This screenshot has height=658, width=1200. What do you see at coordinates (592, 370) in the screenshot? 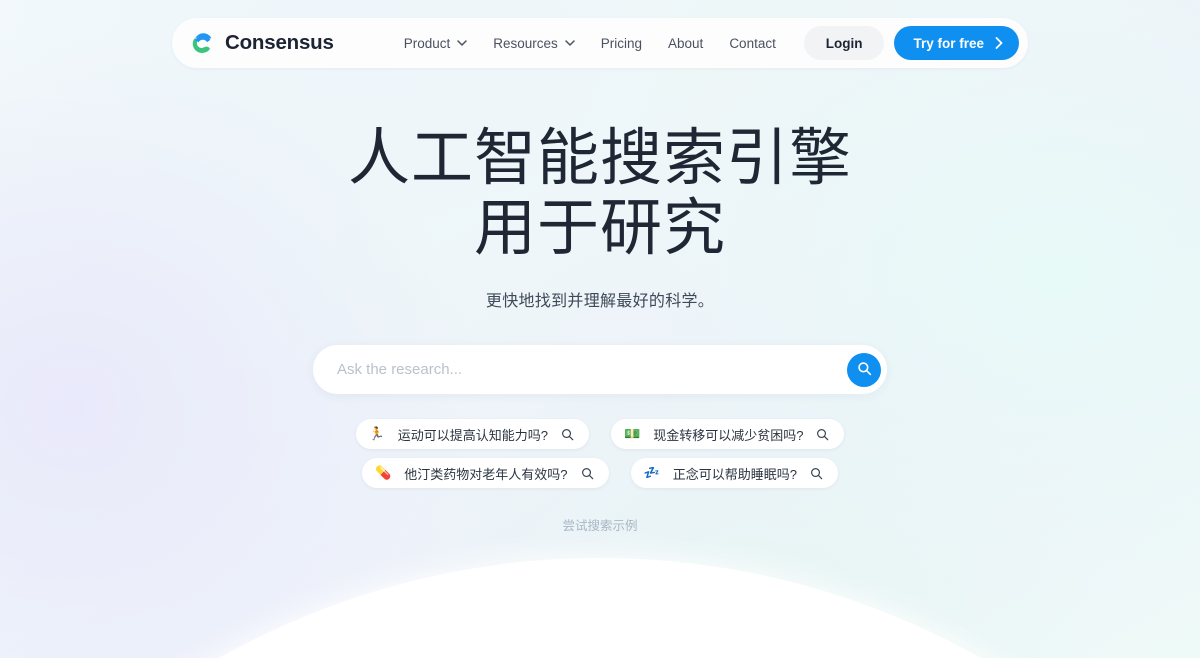
I see `search-input` at bounding box center [592, 370].